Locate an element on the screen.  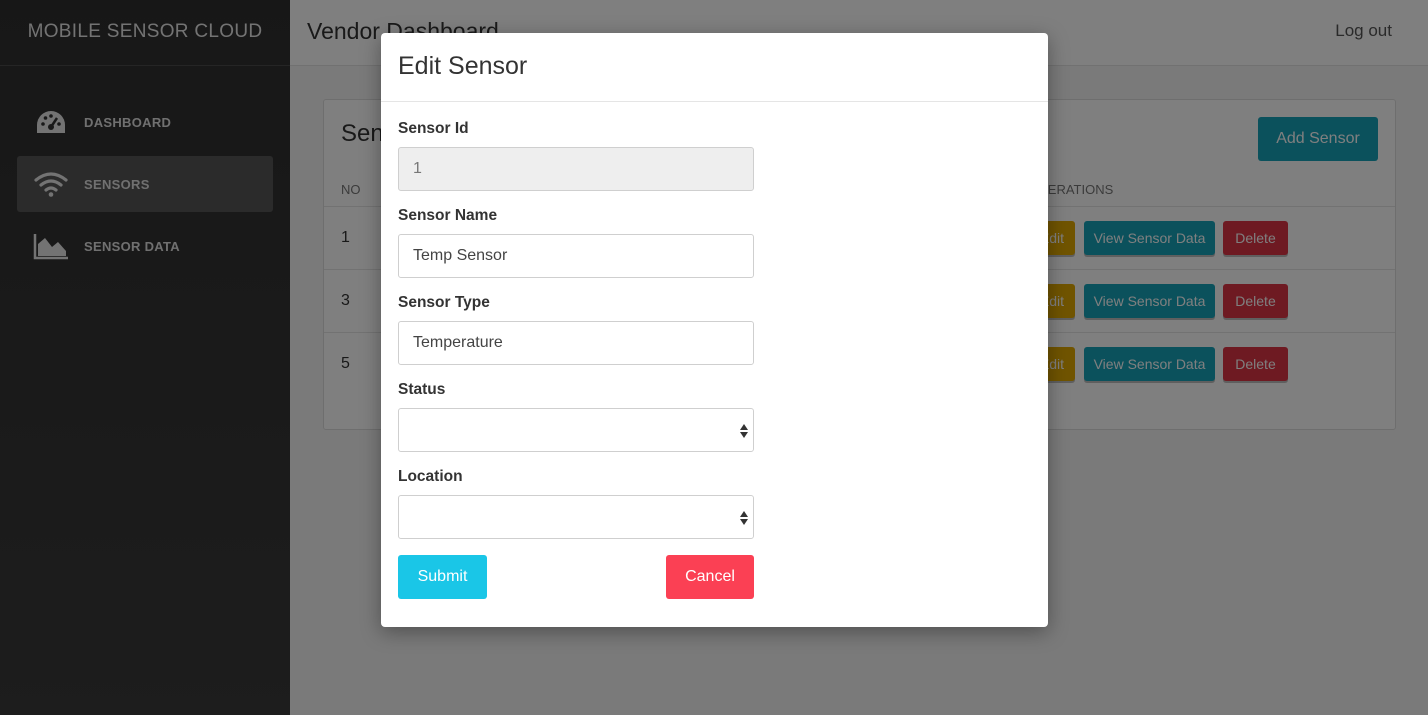
cancel-button: Cancel is located at coordinates (710, 577).